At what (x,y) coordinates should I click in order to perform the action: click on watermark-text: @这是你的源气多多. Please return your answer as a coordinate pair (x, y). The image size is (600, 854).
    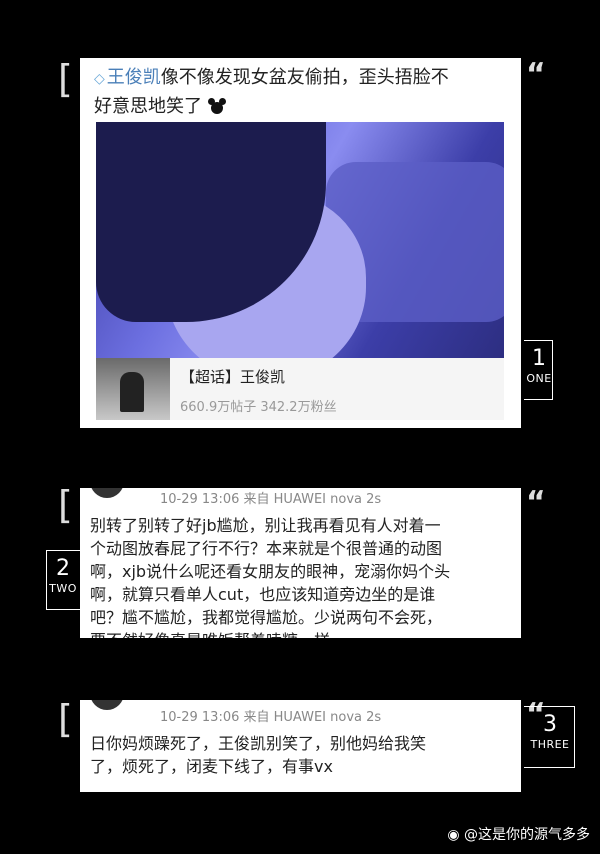
    Looking at the image, I should click on (527, 835).